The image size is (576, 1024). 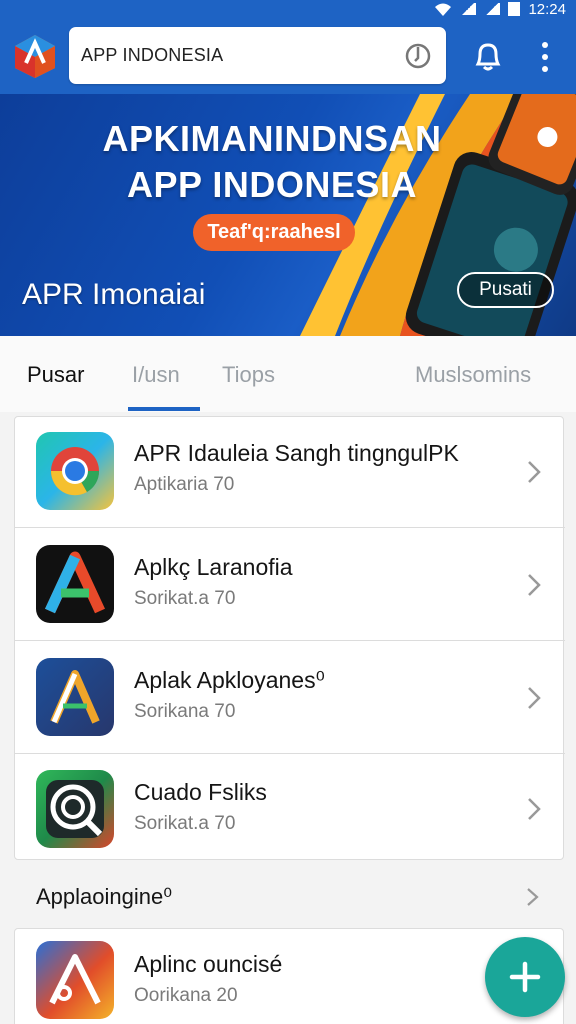 I want to click on tab-indicator, so click(x=164, y=409).